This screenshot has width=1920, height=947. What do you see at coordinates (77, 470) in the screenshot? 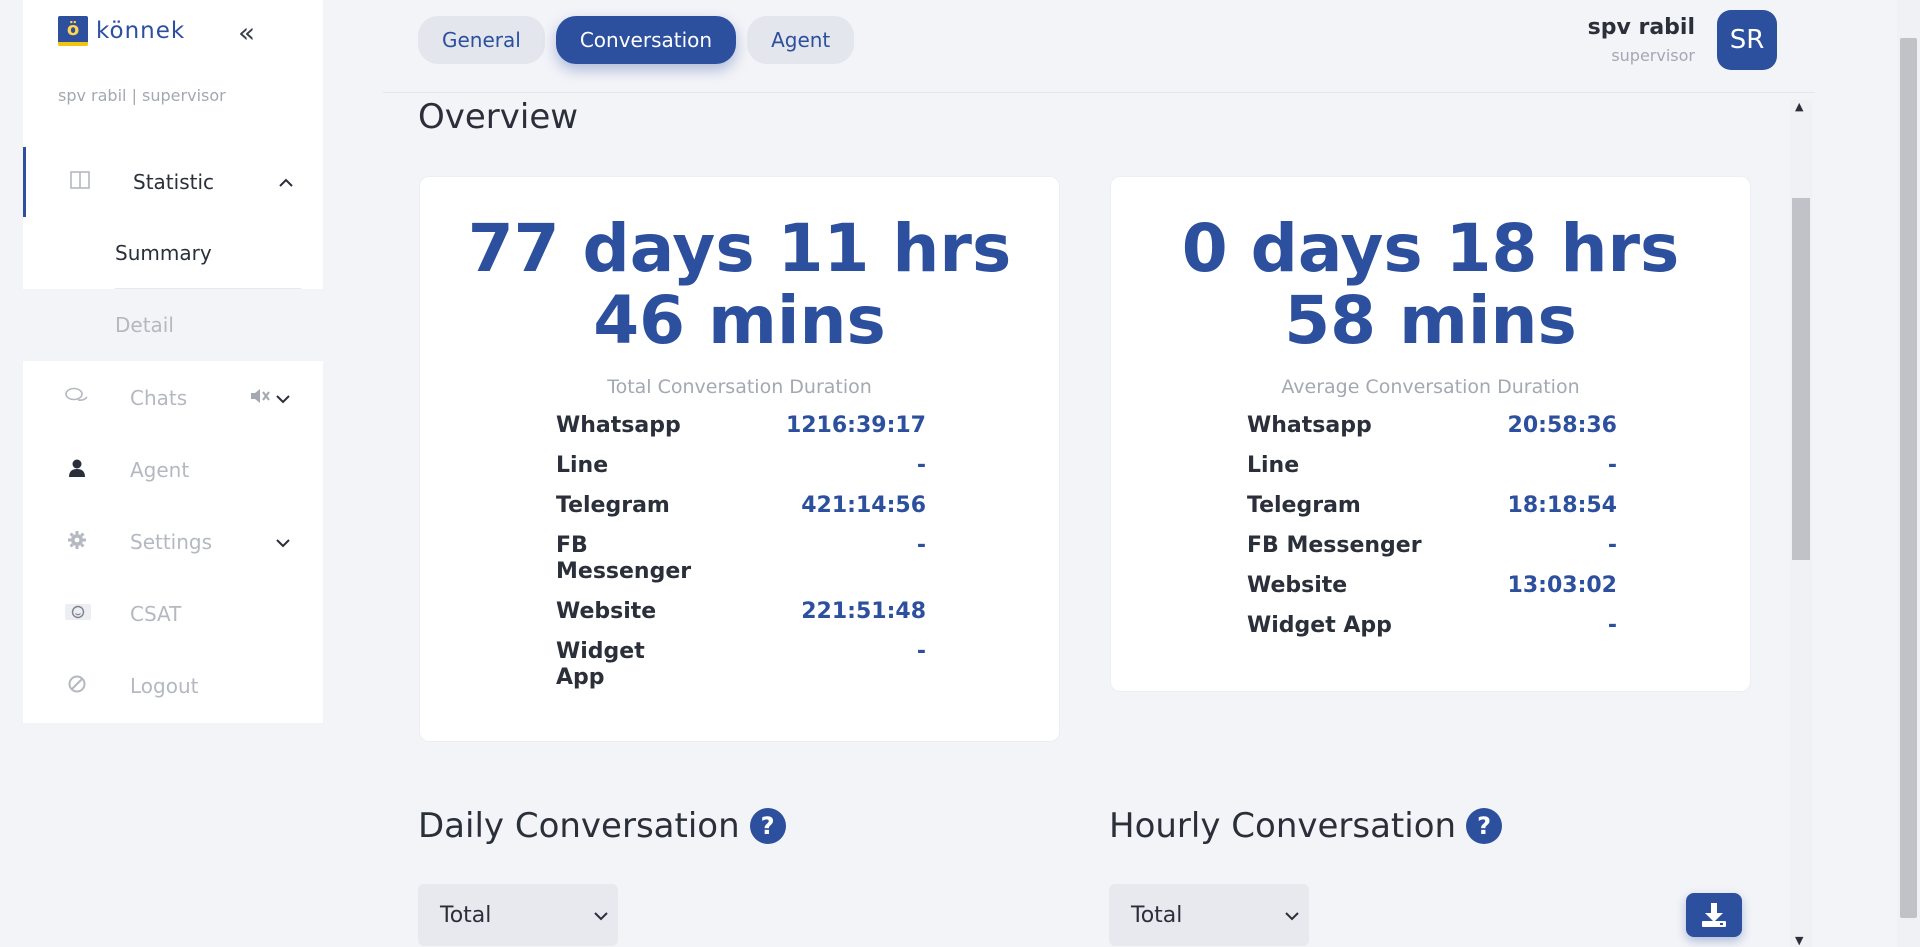
I see `person-icon` at bounding box center [77, 470].